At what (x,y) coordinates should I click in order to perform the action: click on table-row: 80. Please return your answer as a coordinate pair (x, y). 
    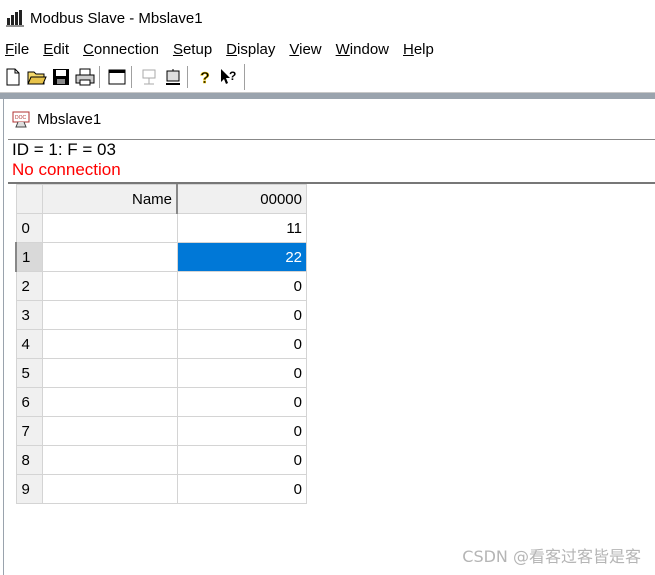
    Looking at the image, I should click on (161, 460).